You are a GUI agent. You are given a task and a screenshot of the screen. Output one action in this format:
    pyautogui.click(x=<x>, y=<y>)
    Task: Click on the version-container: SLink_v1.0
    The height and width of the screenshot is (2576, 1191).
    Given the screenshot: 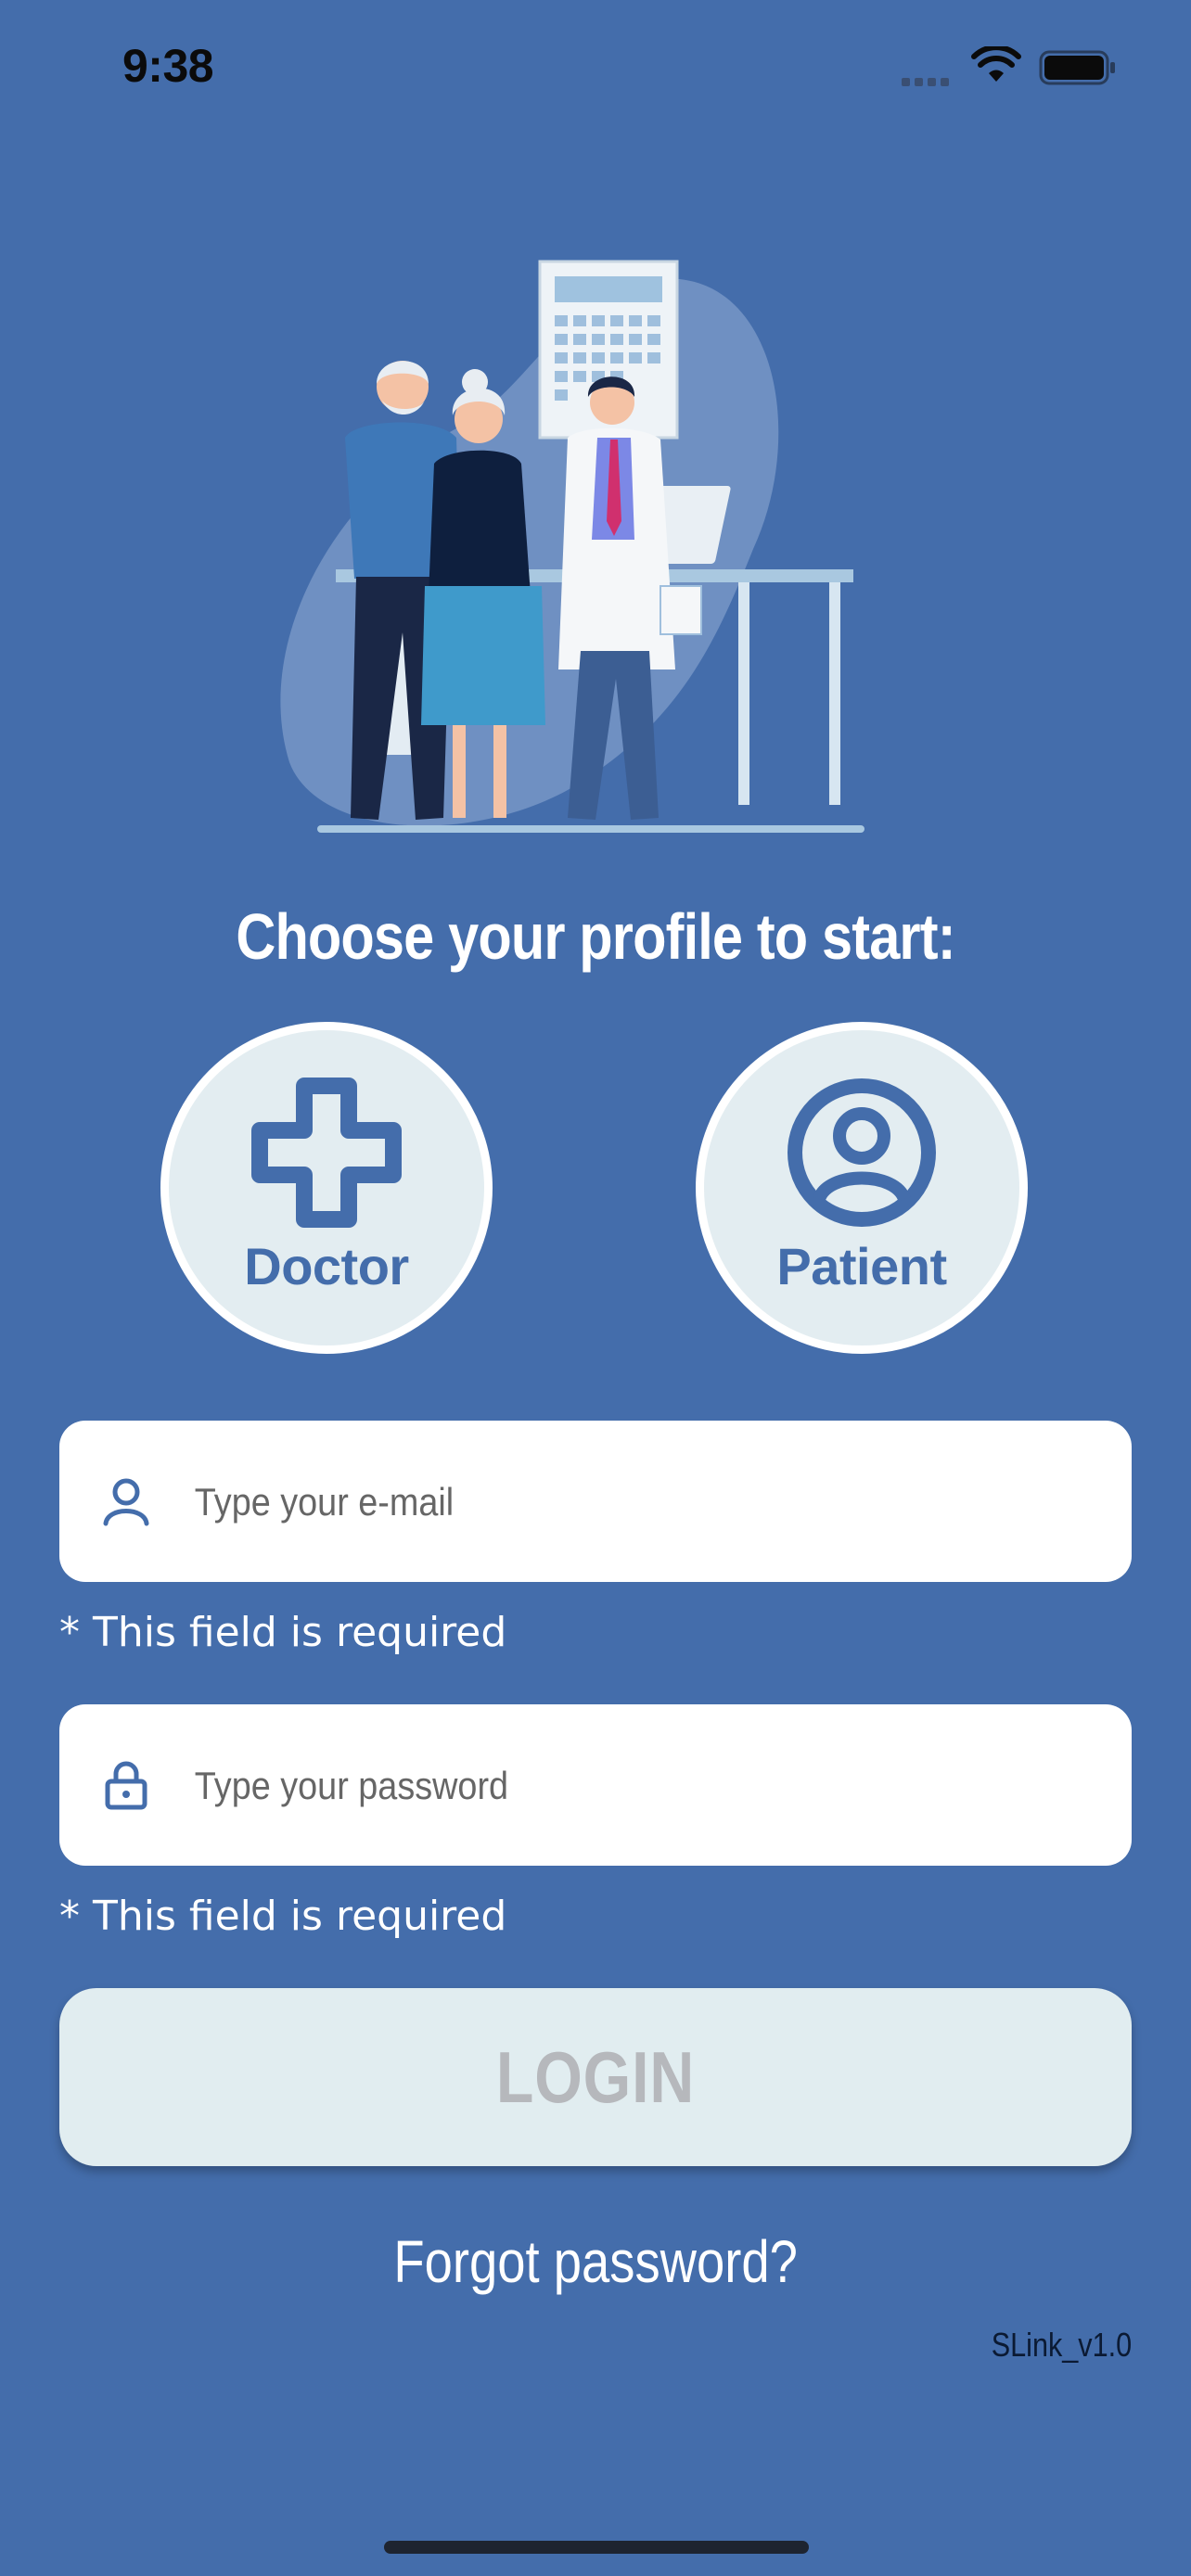 What is the action you would take?
    pyautogui.click(x=1049, y=2345)
    